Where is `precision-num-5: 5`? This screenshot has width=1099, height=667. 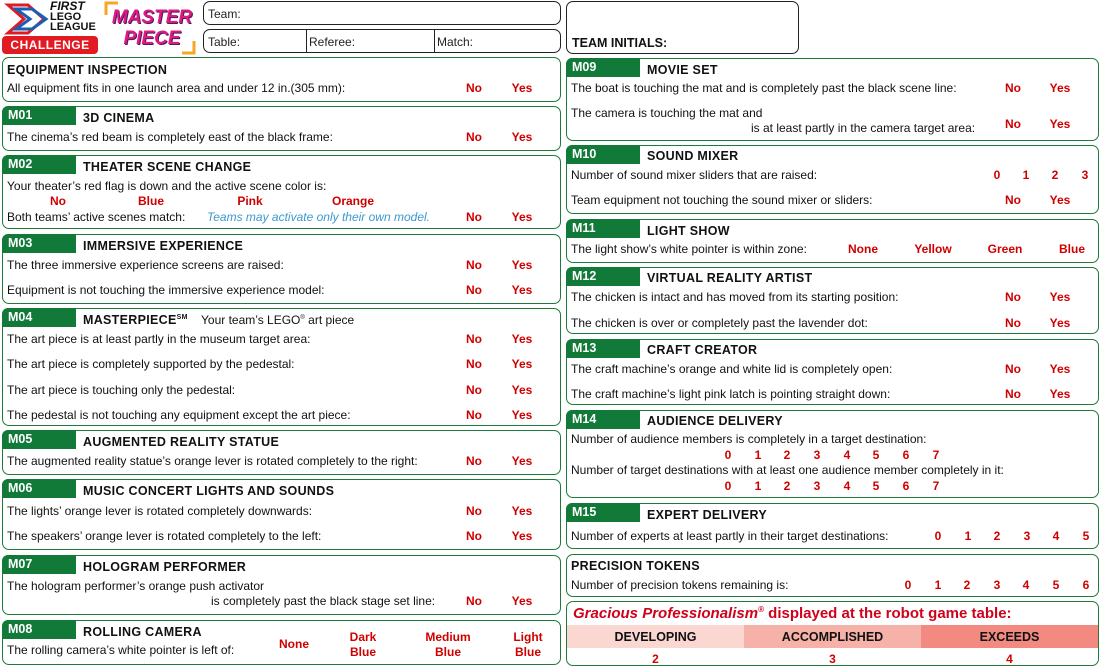
precision-num-5: 5 is located at coordinates (1056, 585).